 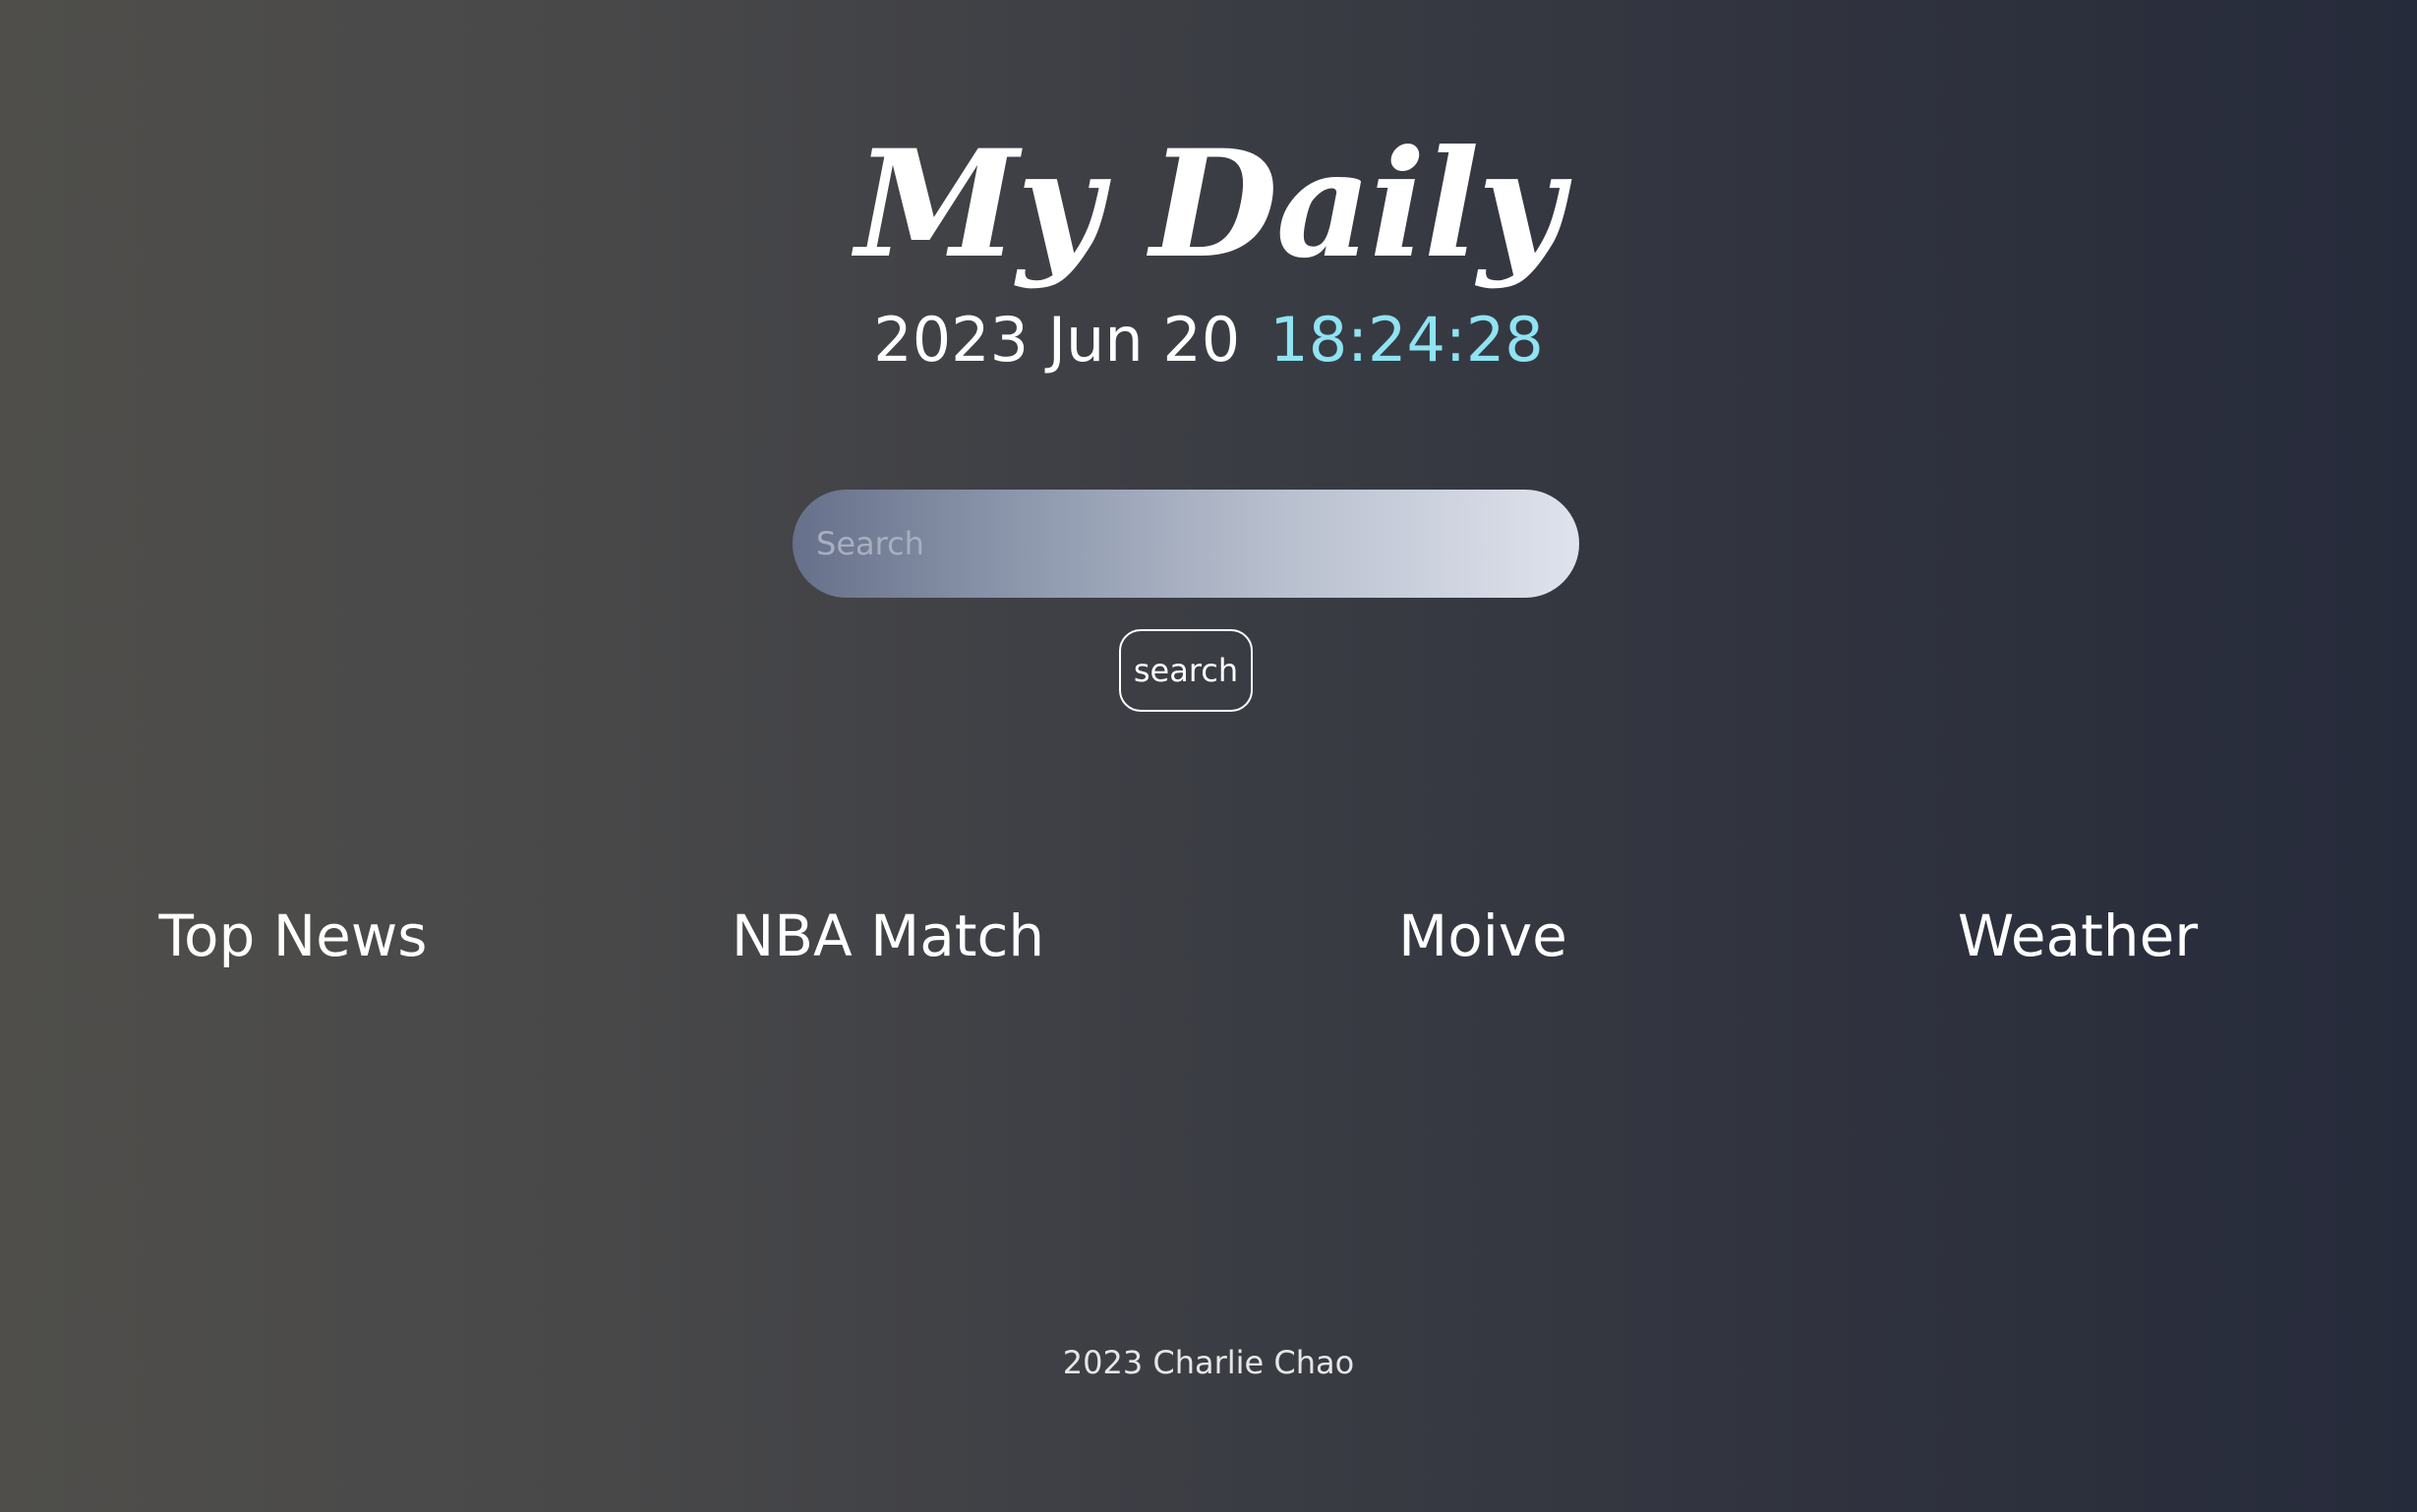 I want to click on nav-movie: Moive, so click(x=1483, y=936).